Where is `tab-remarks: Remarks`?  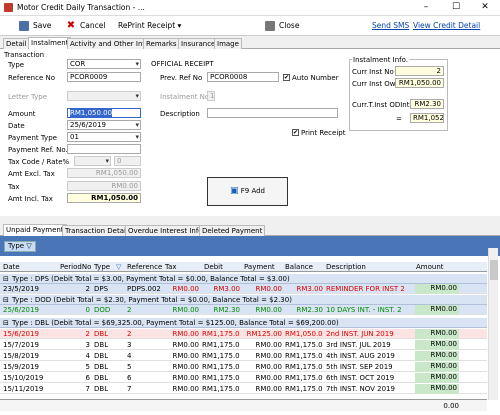 tab-remarks: Remarks is located at coordinates (161, 43).